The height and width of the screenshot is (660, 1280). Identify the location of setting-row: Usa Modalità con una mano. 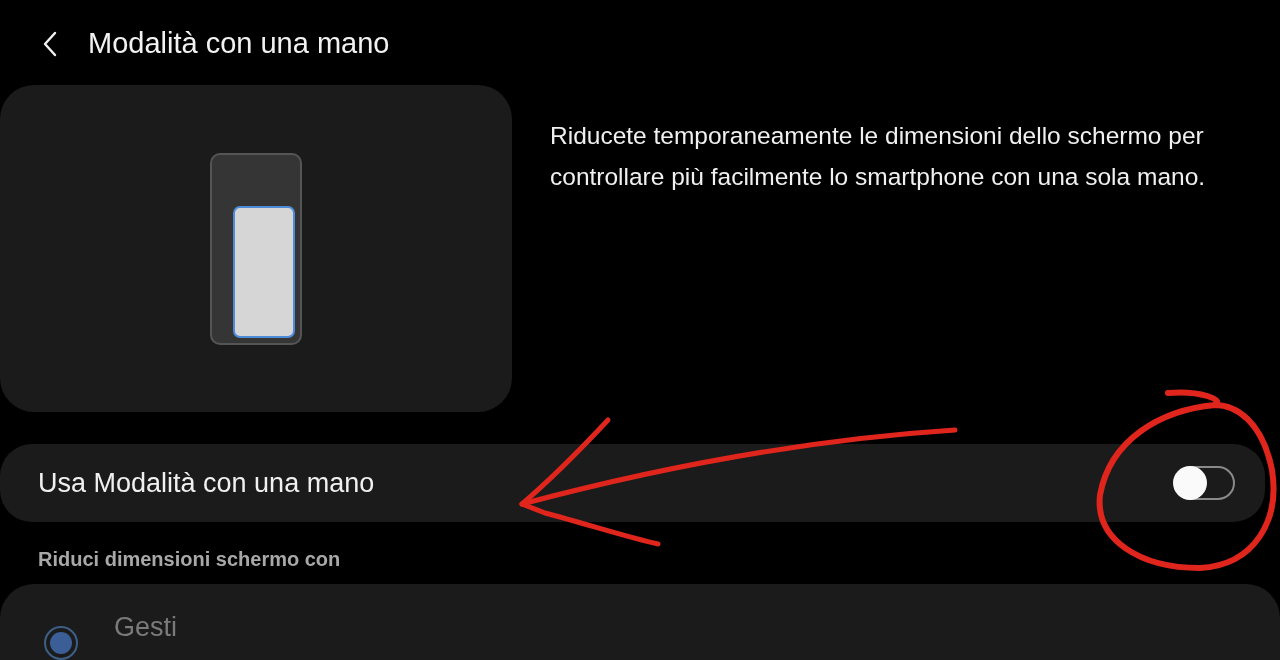
(632, 483).